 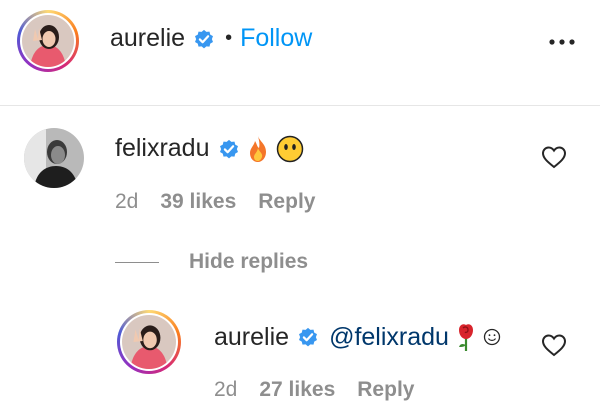 What do you see at coordinates (137, 262) in the screenshot?
I see `hide-replies-line` at bounding box center [137, 262].